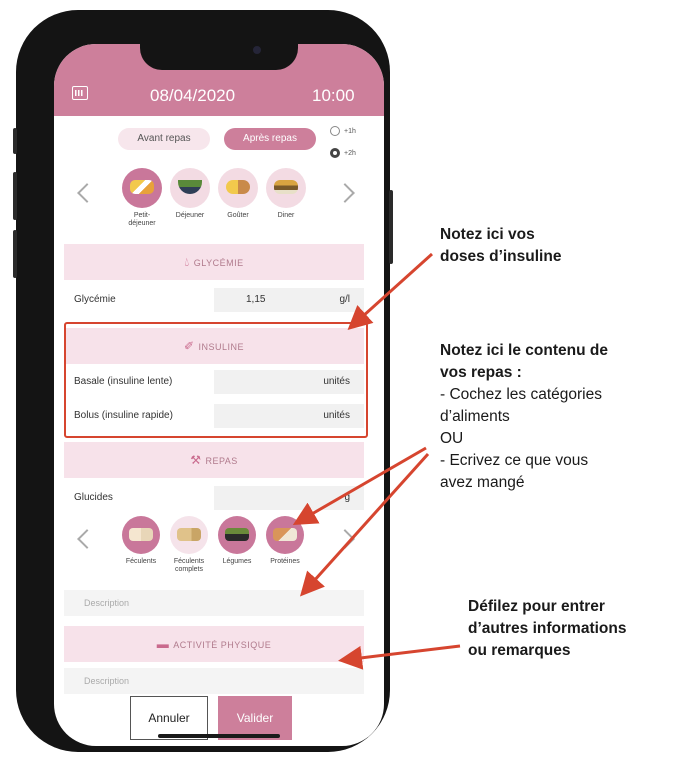 This screenshot has height=758, width=682. I want to click on activite-title: ACTIVITÉ PHYSIQUE, so click(222, 645).